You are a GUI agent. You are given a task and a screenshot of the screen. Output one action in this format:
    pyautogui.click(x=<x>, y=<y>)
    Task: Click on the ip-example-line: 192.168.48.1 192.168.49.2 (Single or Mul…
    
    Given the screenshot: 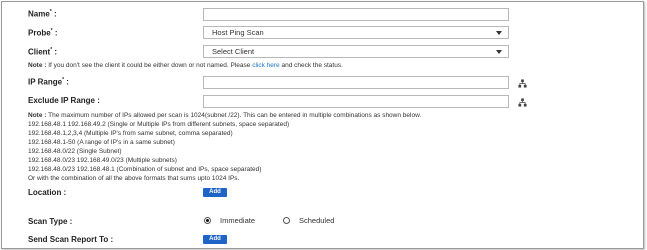 What is the action you would take?
    pyautogui.click(x=159, y=124)
    